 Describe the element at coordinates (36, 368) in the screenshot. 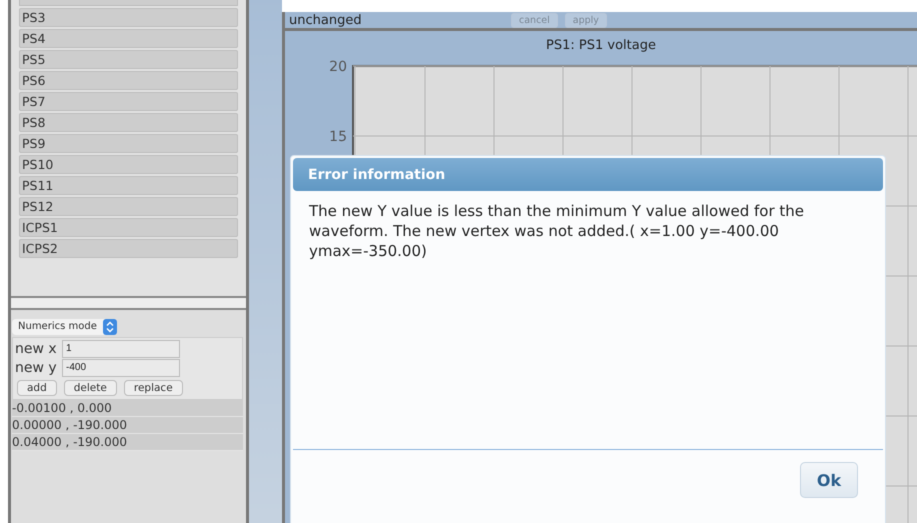

I see `field-label: new y` at that location.